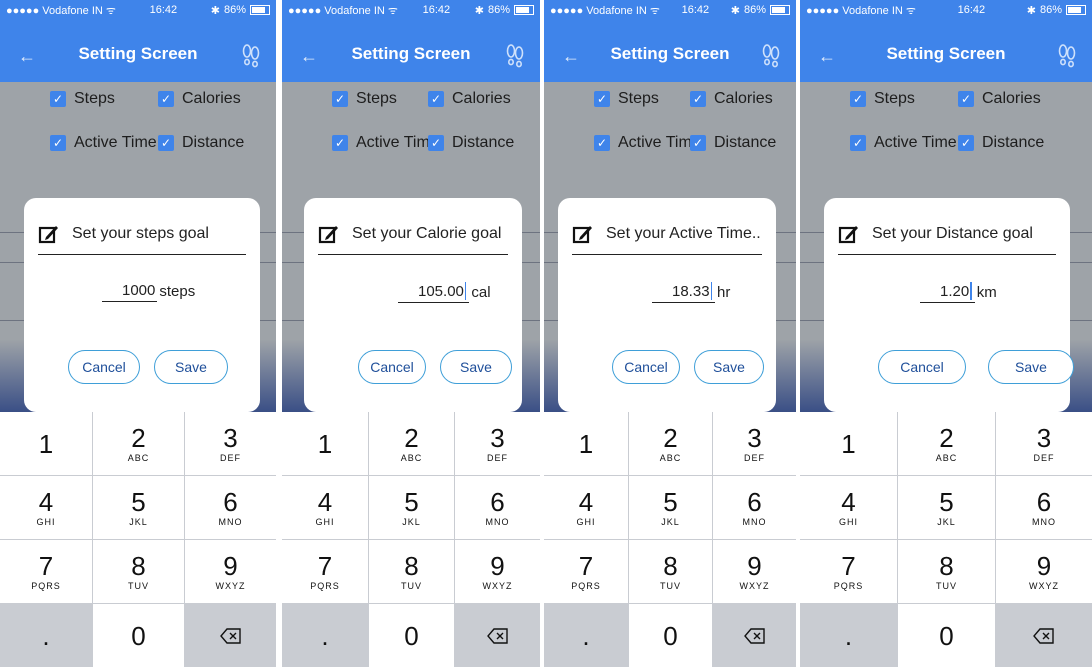 This screenshot has width=1092, height=667. Describe the element at coordinates (861, 10) in the screenshot. I see `status-left: ●●●●● Vodafone IN ᯤ` at that location.